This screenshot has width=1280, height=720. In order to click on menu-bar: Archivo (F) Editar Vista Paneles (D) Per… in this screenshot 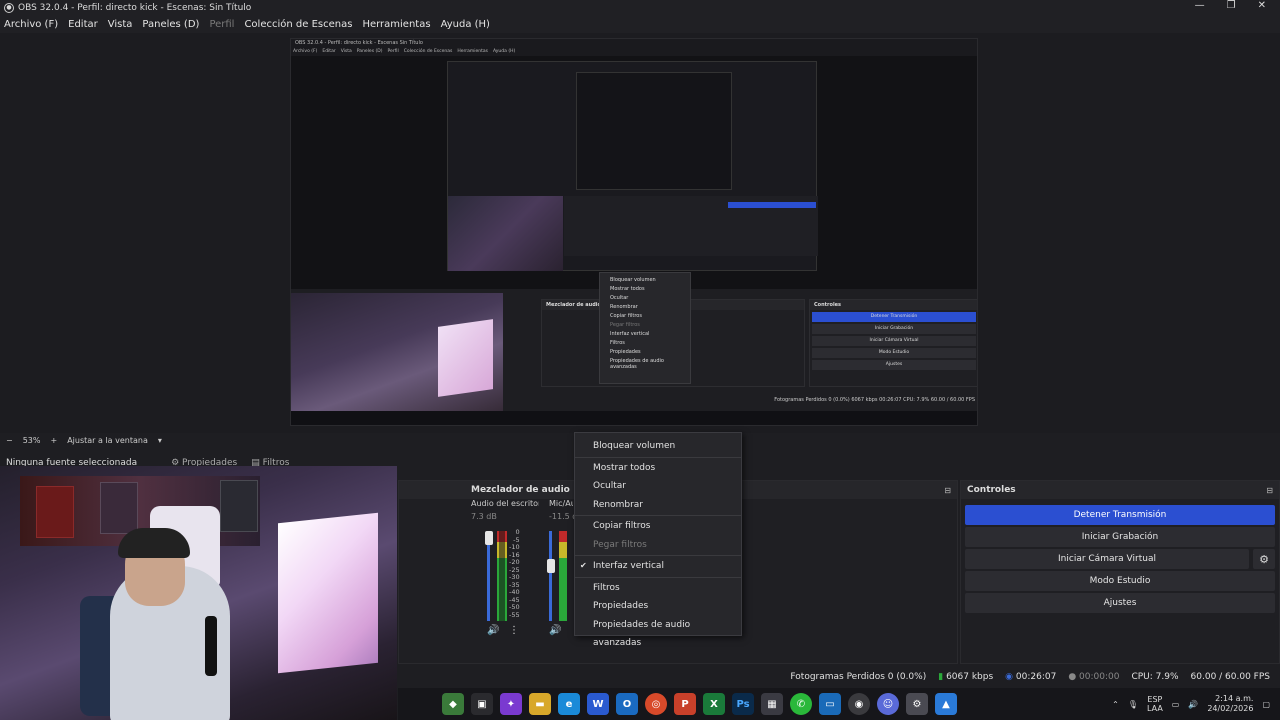, I will do `click(640, 24)`.